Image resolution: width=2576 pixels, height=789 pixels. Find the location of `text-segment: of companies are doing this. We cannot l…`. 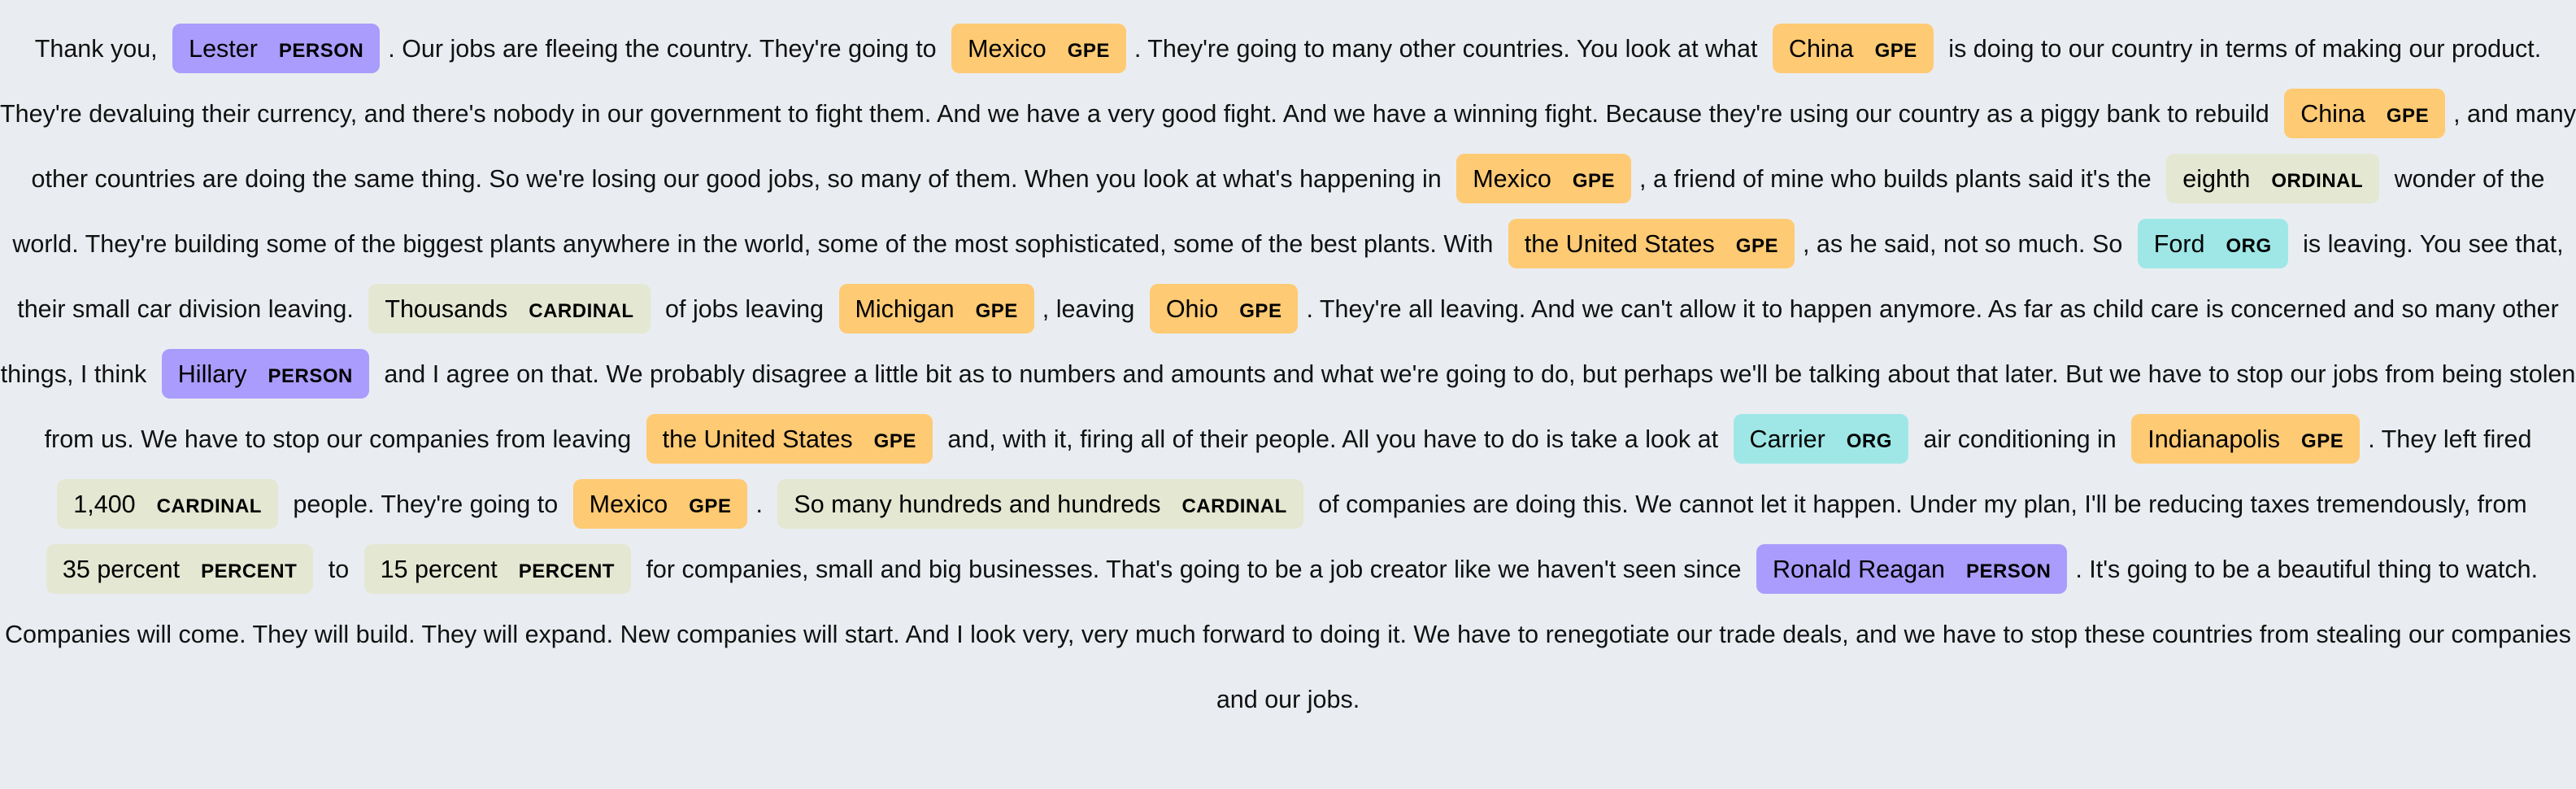

text-segment: of companies are doing this. We cannot l… is located at coordinates (1919, 504).